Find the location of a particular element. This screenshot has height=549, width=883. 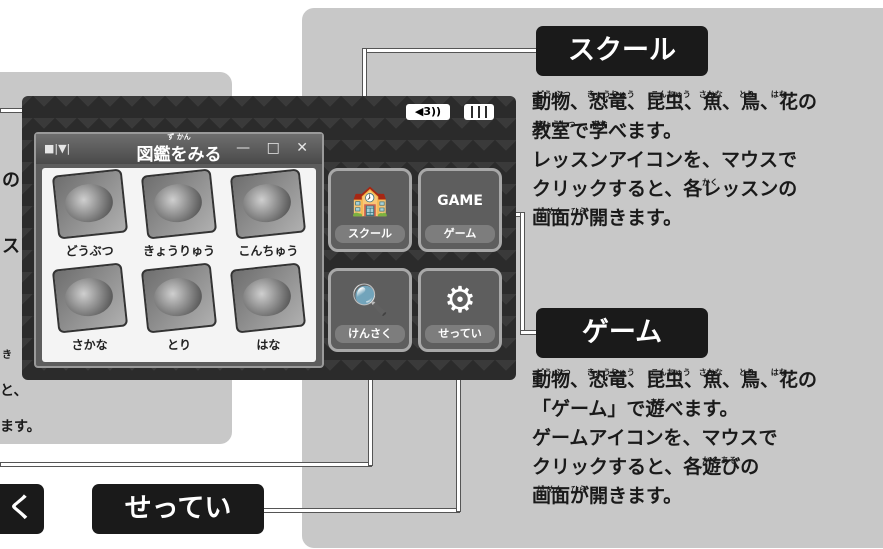

settings-callout-tag: せってい is located at coordinates (178, 509).